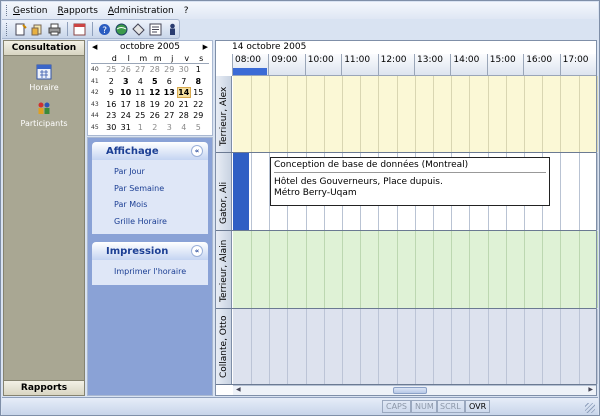 The height and width of the screenshot is (416, 600). What do you see at coordinates (155, 104) in the screenshot?
I see `calendar-day: 19` at bounding box center [155, 104].